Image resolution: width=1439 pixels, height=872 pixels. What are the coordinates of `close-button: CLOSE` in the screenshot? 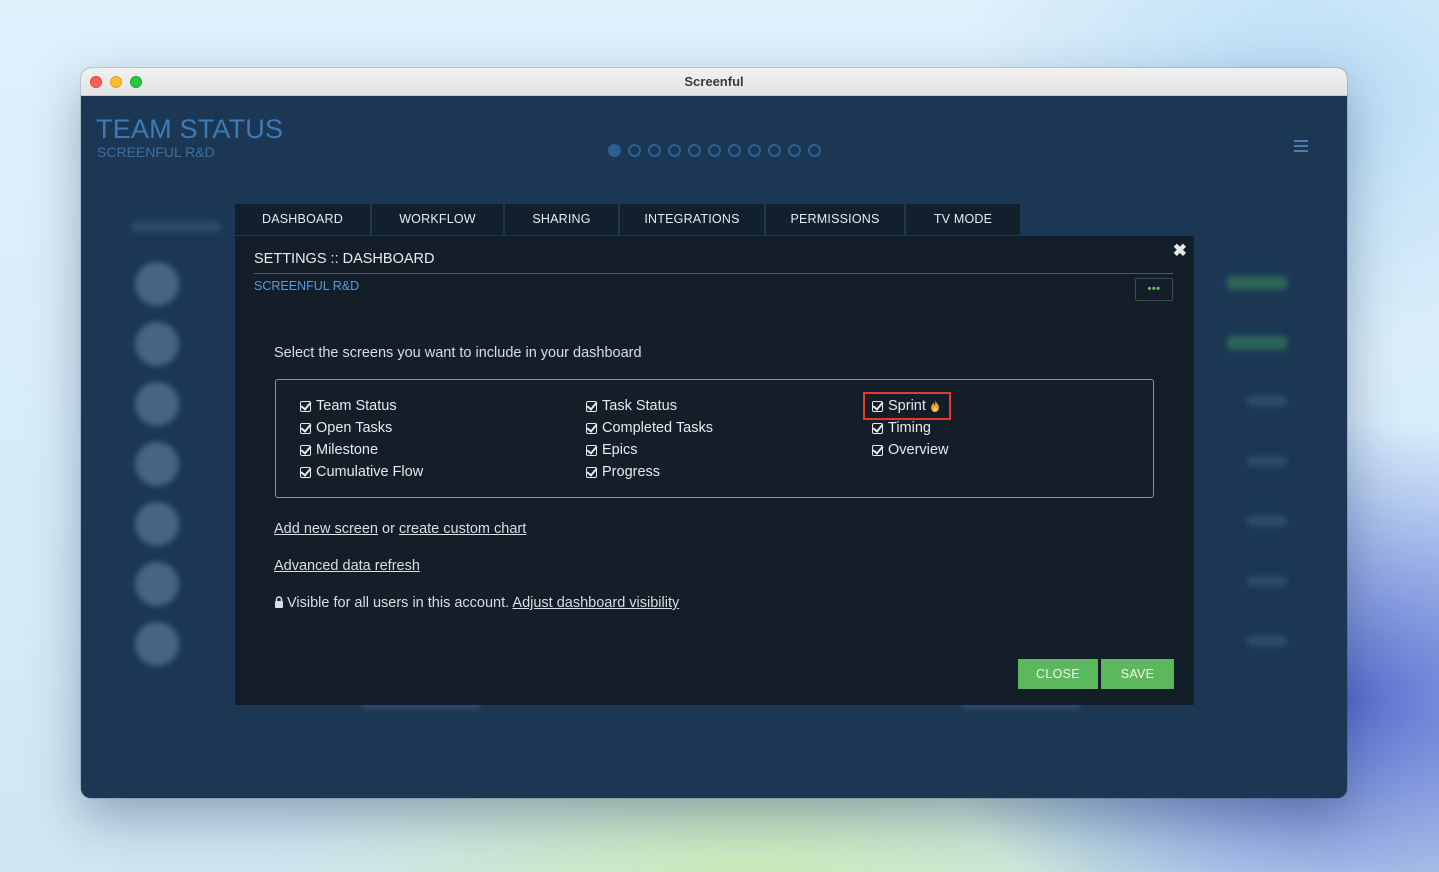 It's located at (1058, 674).